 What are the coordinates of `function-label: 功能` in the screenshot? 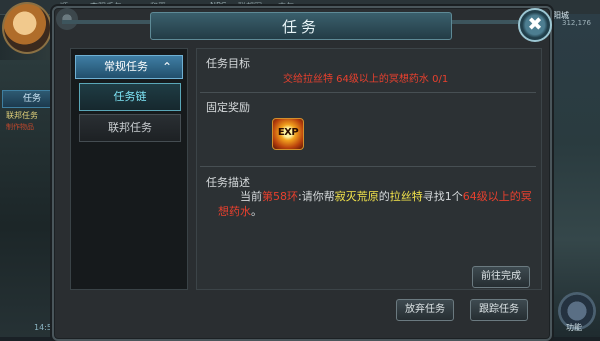 It's located at (574, 327).